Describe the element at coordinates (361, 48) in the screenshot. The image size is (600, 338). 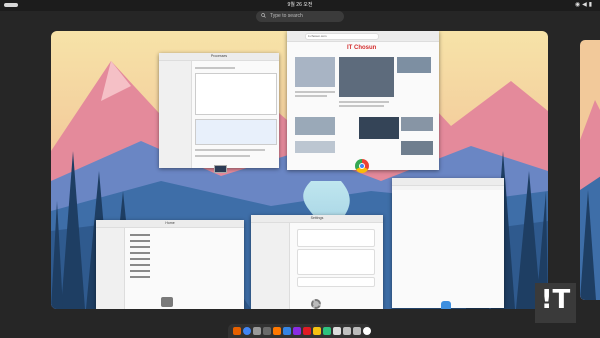
I see `site-logo: IT Chosun` at that location.